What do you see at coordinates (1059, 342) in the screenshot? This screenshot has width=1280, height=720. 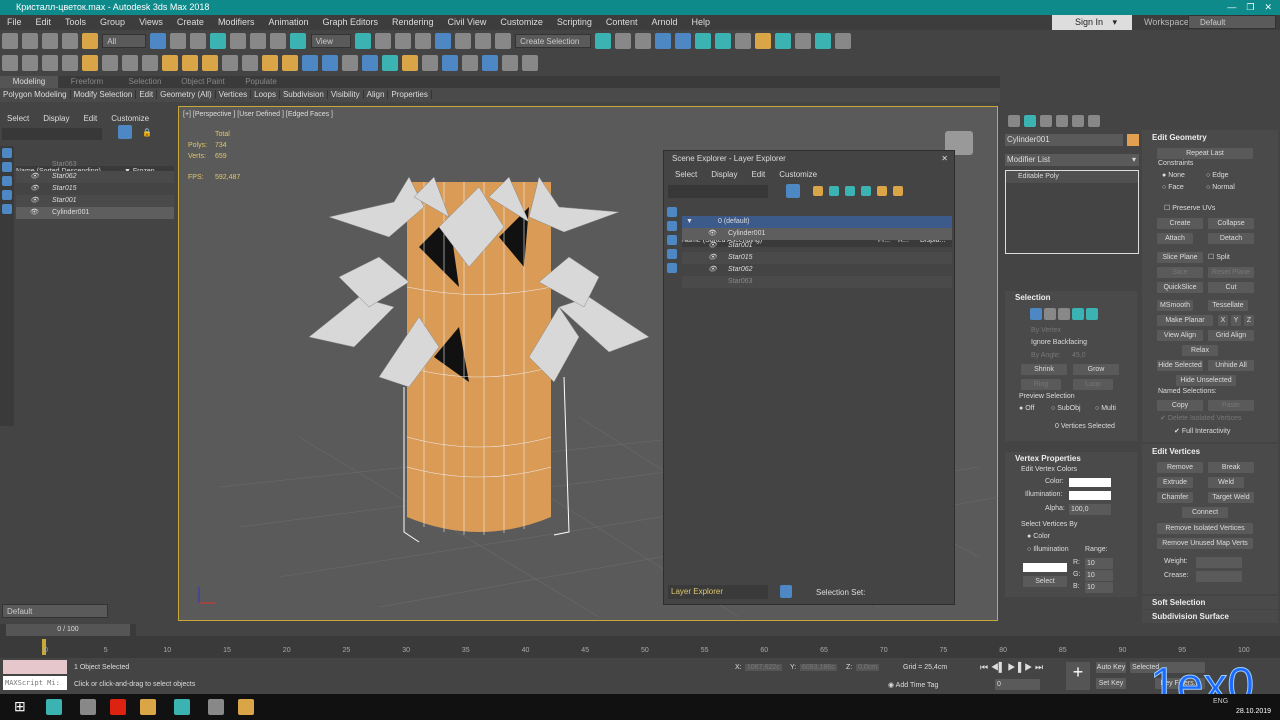 I see `ignore-backfacing-checkbox: Ignore Backfacing` at bounding box center [1059, 342].